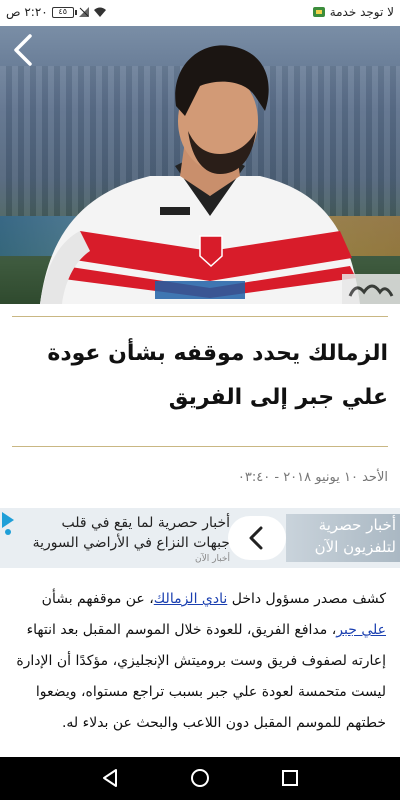 Image resolution: width=400 pixels, height=800 pixels. What do you see at coordinates (99, 12) in the screenshot?
I see `wifi-icon` at bounding box center [99, 12].